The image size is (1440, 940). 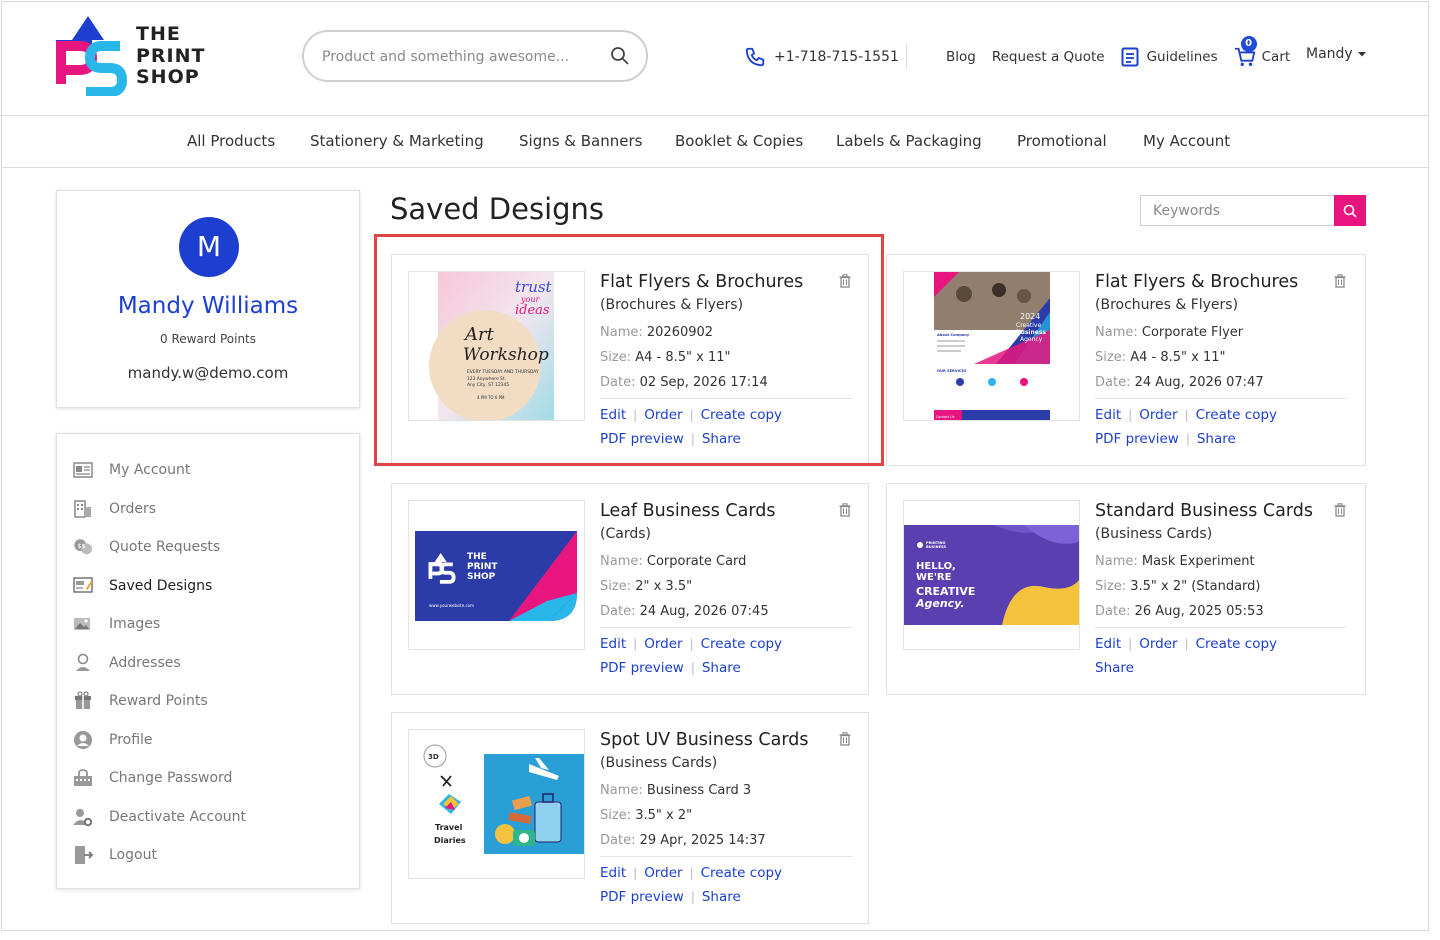 I want to click on thumb-text: PRINT, so click(x=482, y=567).